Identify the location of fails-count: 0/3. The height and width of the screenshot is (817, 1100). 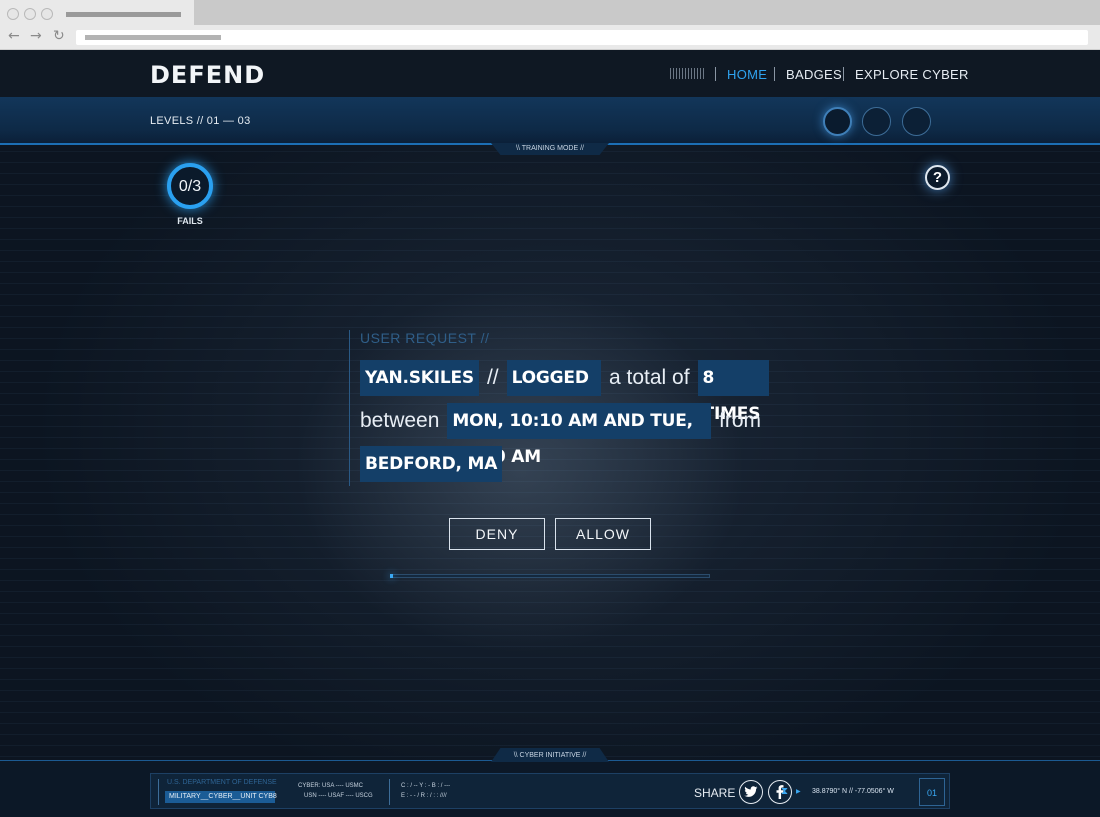
(190, 186).